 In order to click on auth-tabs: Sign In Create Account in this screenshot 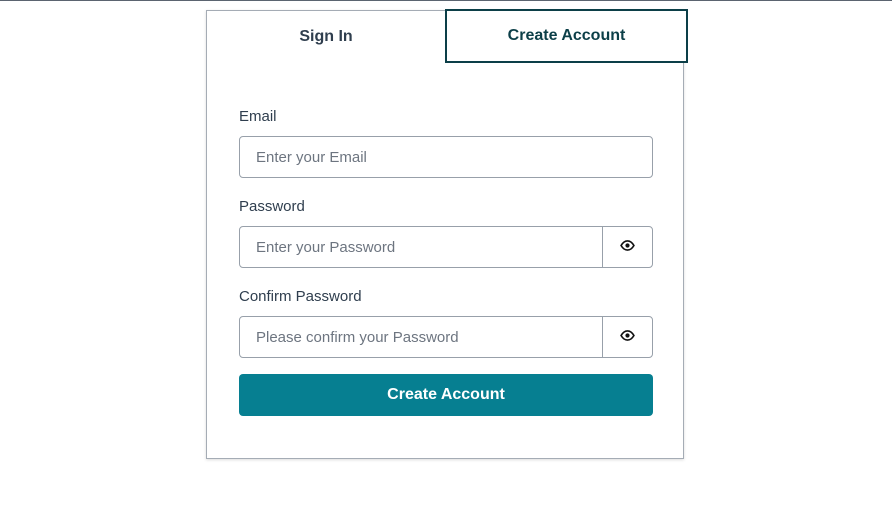, I will do `click(447, 36)`.